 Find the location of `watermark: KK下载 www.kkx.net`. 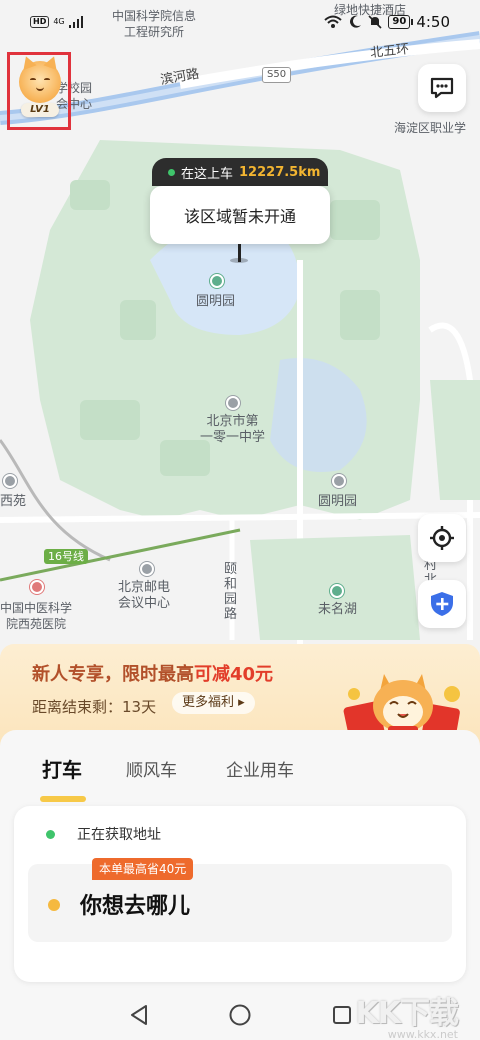

watermark: KK下载 www.kkx.net is located at coordinates (407, 1014).